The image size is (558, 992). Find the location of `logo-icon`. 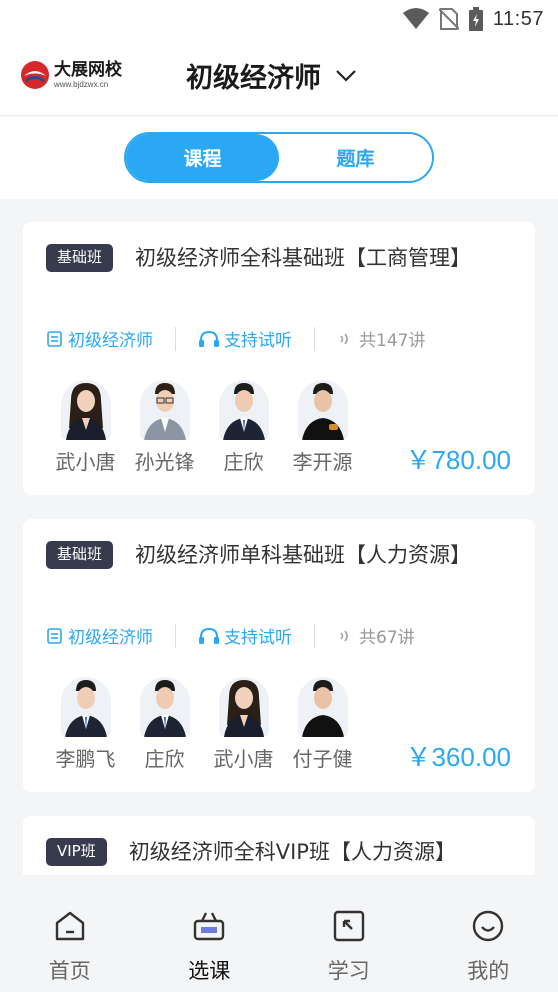

logo-icon is located at coordinates (35, 75).